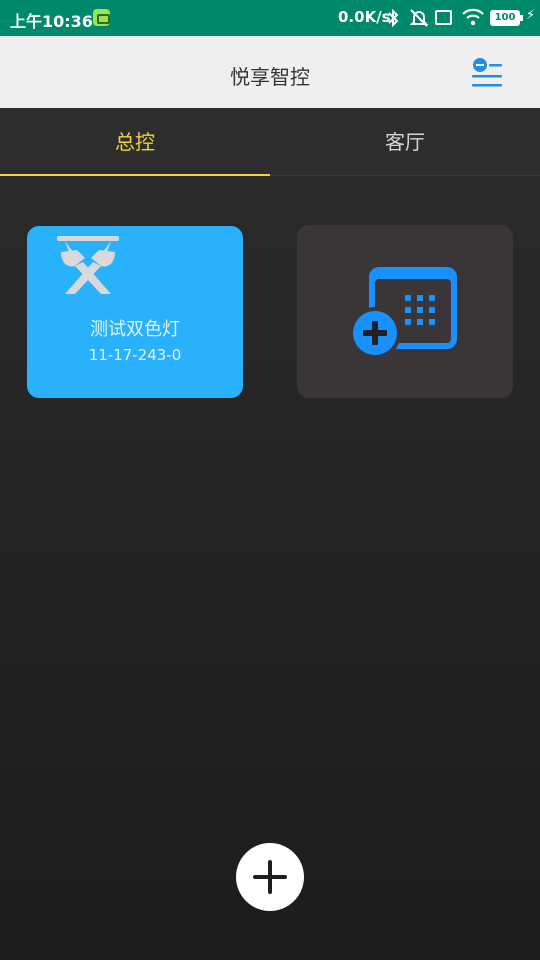 The image size is (540, 960). Describe the element at coordinates (473, 17) in the screenshot. I see `wifi-icon` at that location.